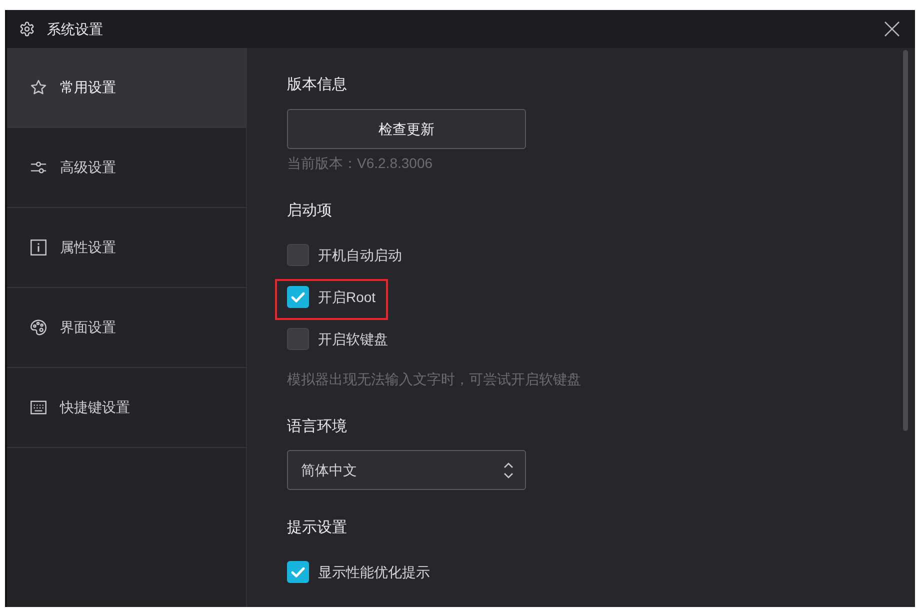 The width and height of the screenshot is (919, 615). What do you see at coordinates (317, 528) in the screenshot?
I see `section-title: 提示设置` at bounding box center [317, 528].